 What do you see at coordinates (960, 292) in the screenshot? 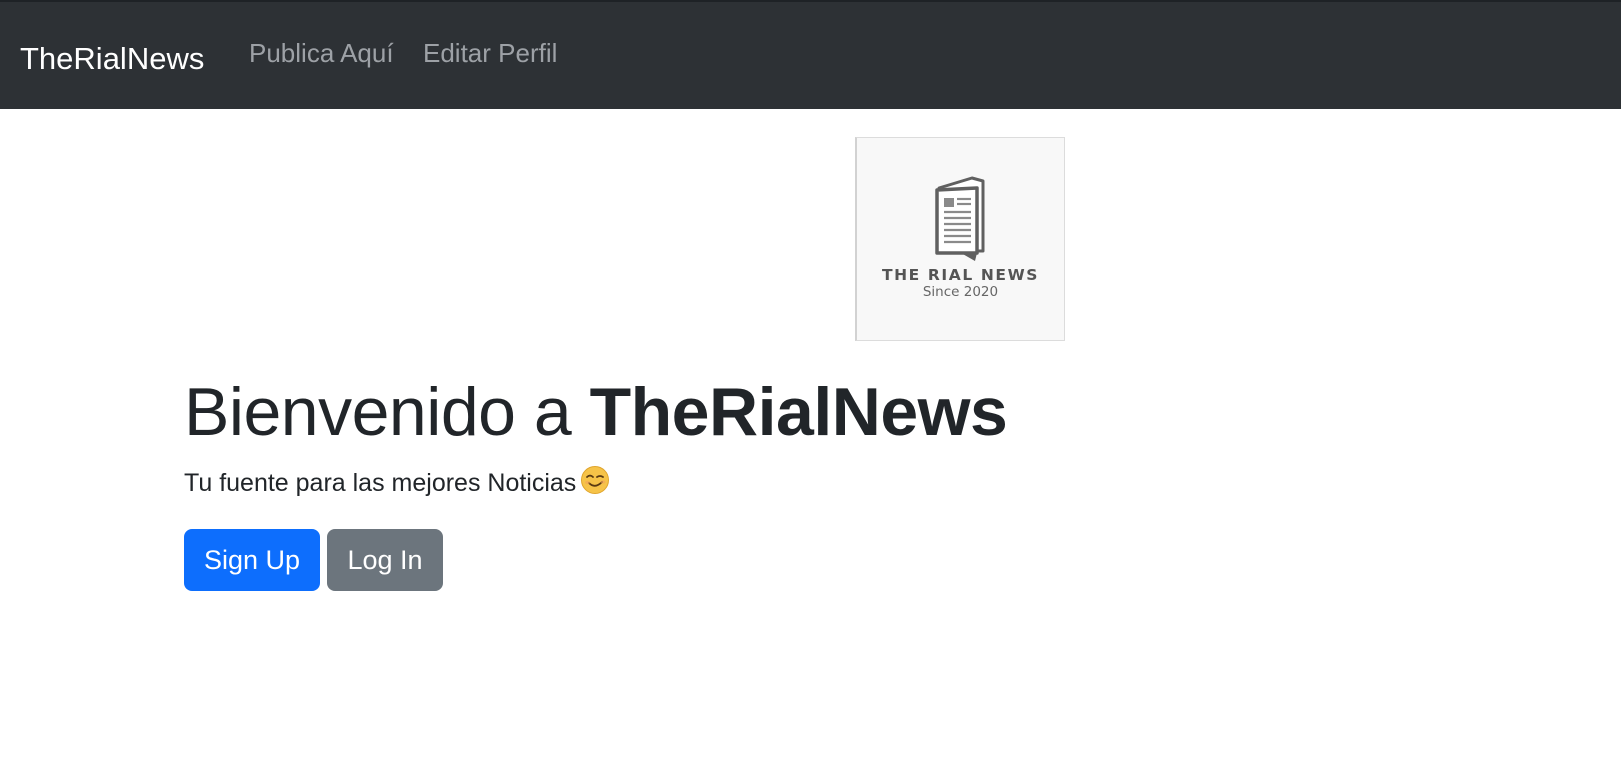
I see `logo-subtitle: Since 2020` at bounding box center [960, 292].